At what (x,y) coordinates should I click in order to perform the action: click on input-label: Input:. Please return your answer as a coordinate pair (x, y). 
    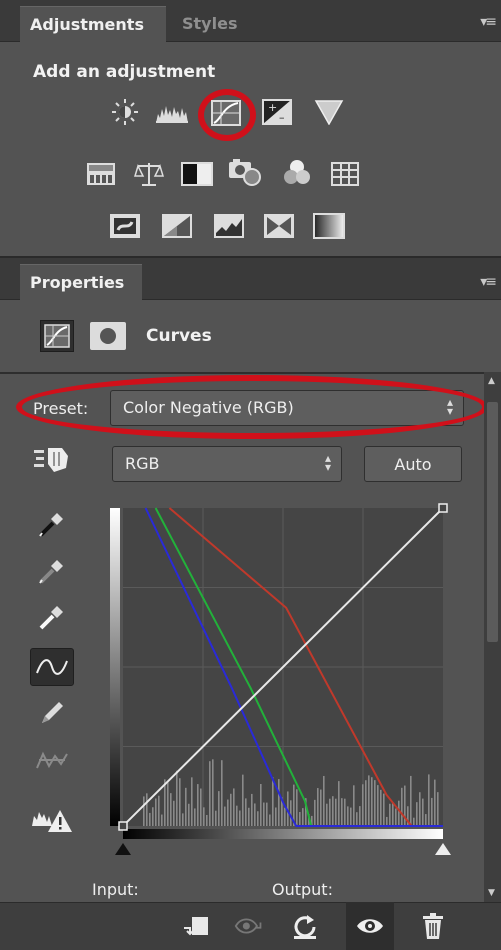
    Looking at the image, I should click on (115, 889).